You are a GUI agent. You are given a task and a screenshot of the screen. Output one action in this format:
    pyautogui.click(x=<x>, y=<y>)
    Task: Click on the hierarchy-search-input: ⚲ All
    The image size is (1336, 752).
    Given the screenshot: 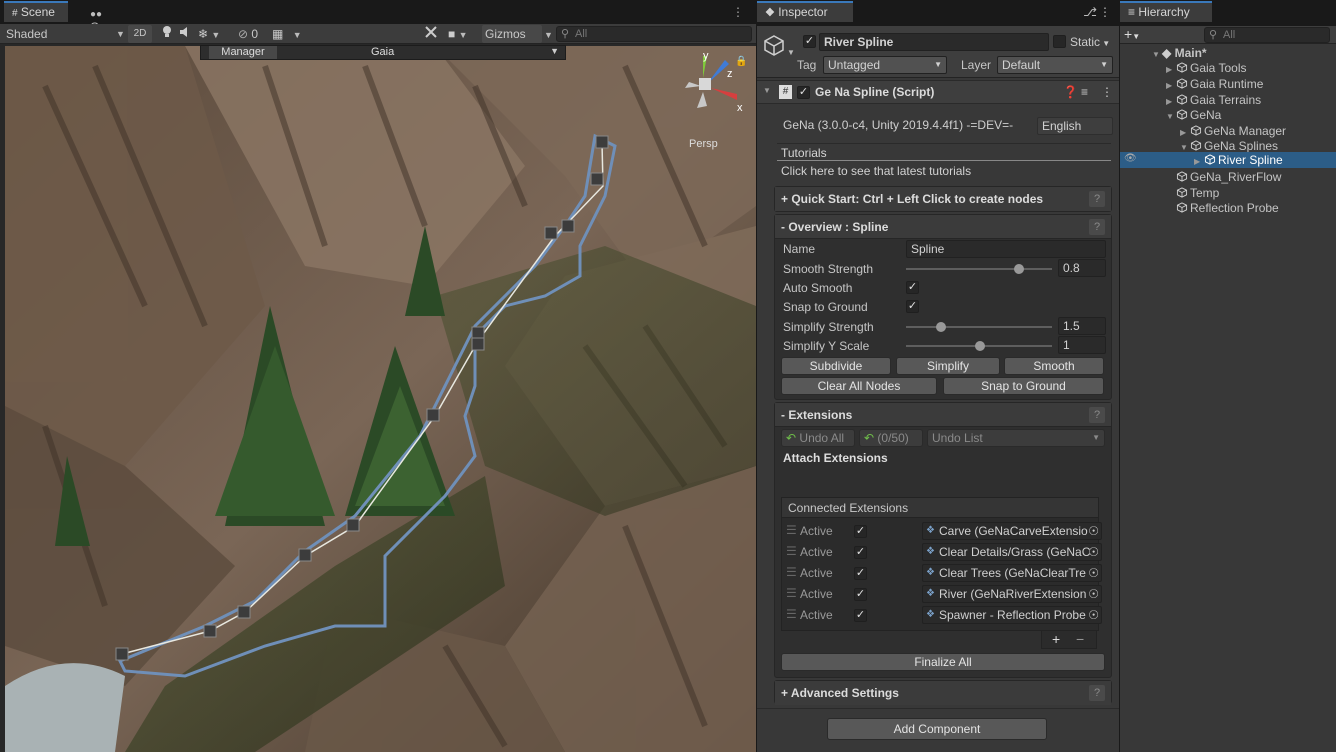 What is the action you would take?
    pyautogui.click(x=1267, y=35)
    